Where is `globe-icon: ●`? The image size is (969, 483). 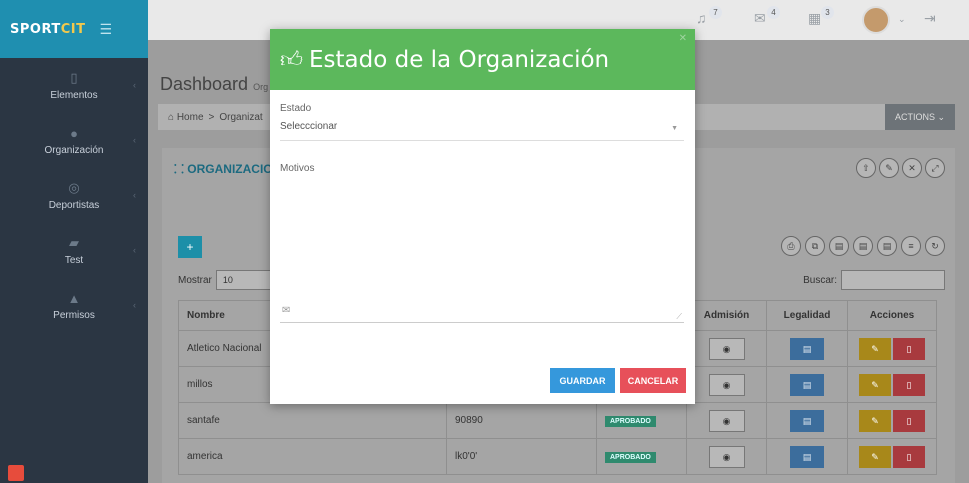
globe-icon: ● is located at coordinates (74, 133).